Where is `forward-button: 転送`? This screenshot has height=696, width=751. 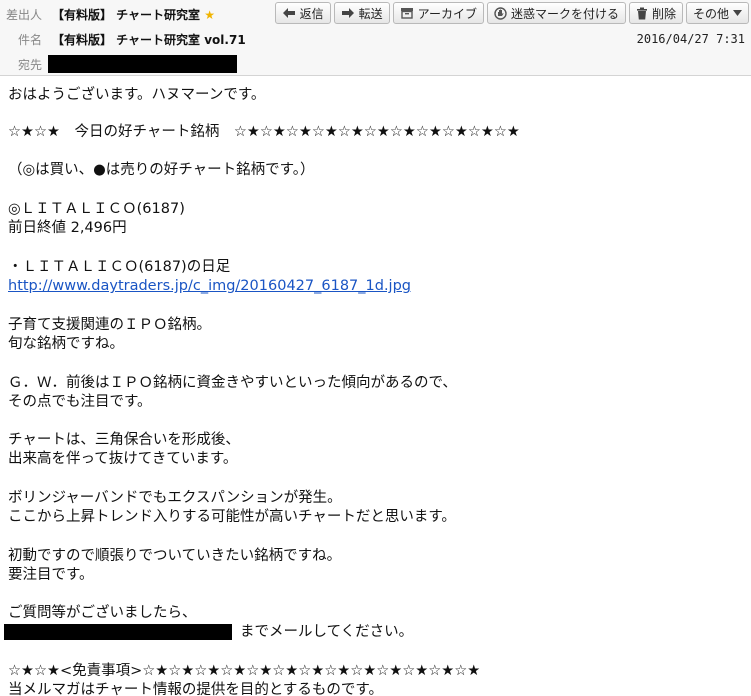 forward-button: 転送 is located at coordinates (361, 13).